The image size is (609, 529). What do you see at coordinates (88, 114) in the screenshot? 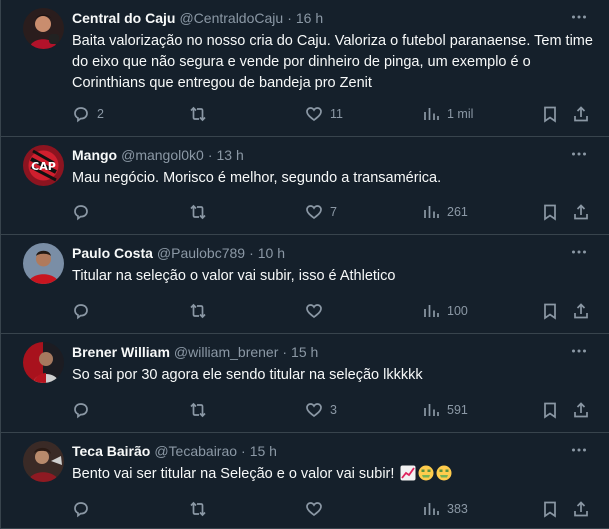
I see `reply-button: 2` at bounding box center [88, 114].